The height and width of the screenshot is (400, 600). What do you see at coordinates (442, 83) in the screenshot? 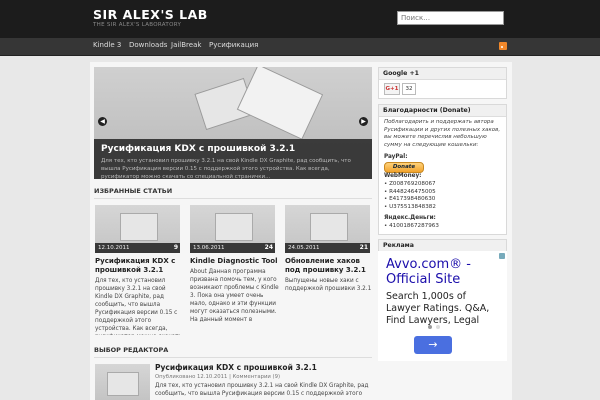
I see `google-plus-widget: Google +1 G+1 32` at bounding box center [442, 83].